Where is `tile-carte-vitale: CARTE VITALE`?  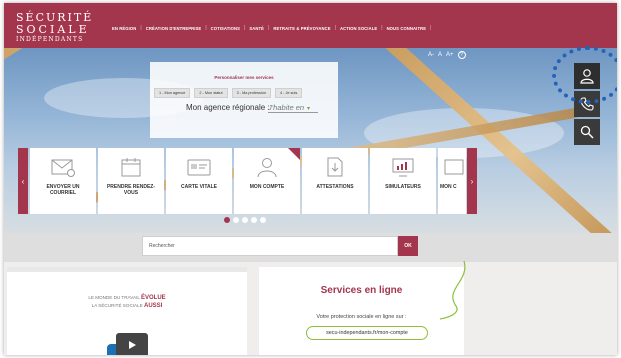 tile-carte-vitale: CARTE VITALE is located at coordinates (199, 181).